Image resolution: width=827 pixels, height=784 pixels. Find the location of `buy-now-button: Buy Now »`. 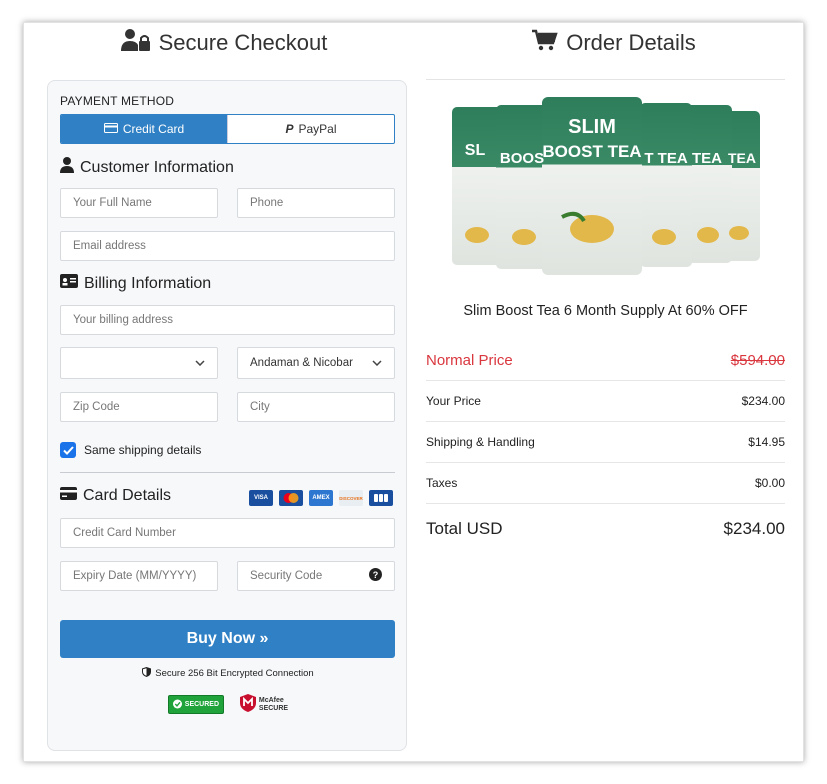

buy-now-button: Buy Now » is located at coordinates (227, 639).